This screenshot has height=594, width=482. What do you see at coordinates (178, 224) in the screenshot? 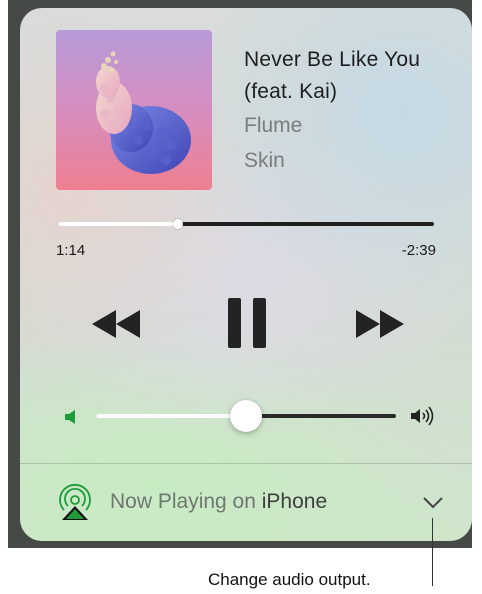
I see `playback-scrubber-knob` at bounding box center [178, 224].